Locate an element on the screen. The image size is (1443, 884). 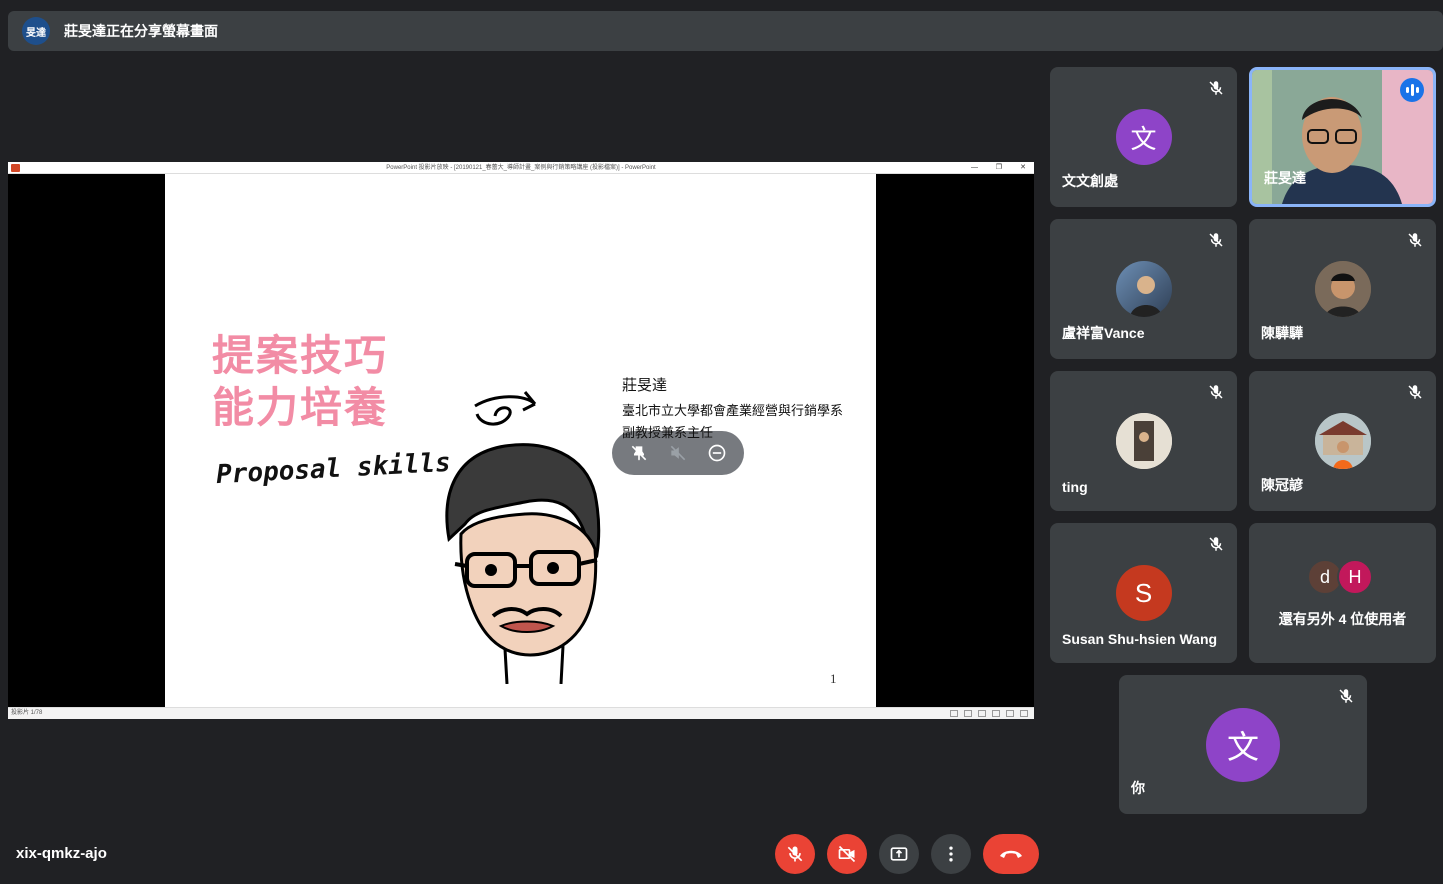
more-participants-label: 還有另外 4 位使用者 is located at coordinates (1342, 619).